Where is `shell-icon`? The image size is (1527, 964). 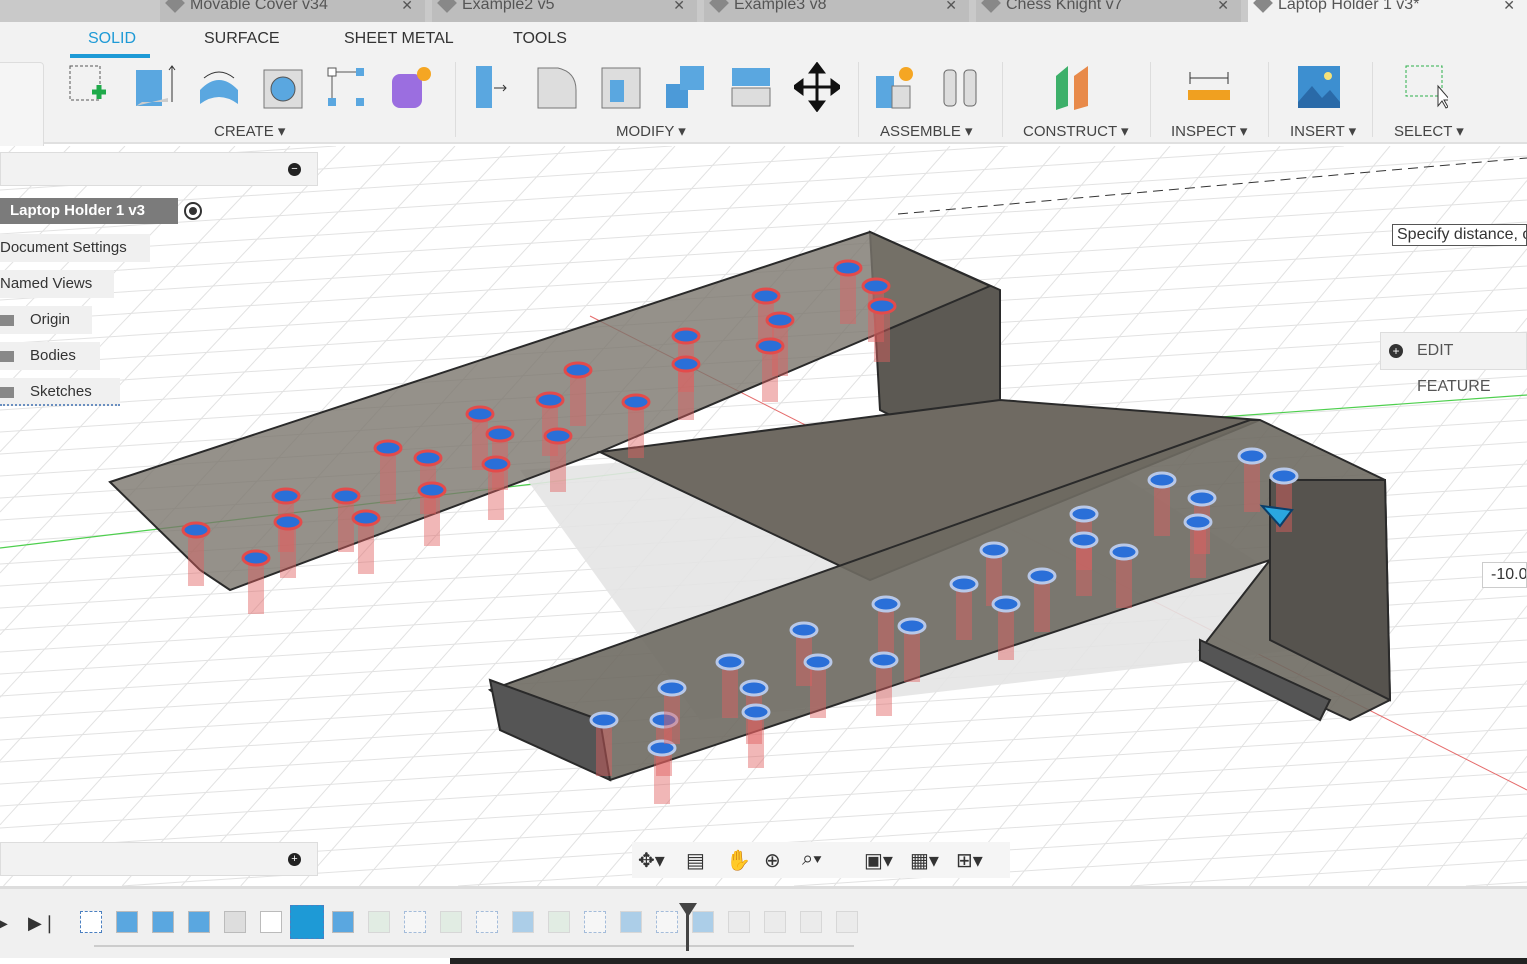 shell-icon is located at coordinates (621, 87).